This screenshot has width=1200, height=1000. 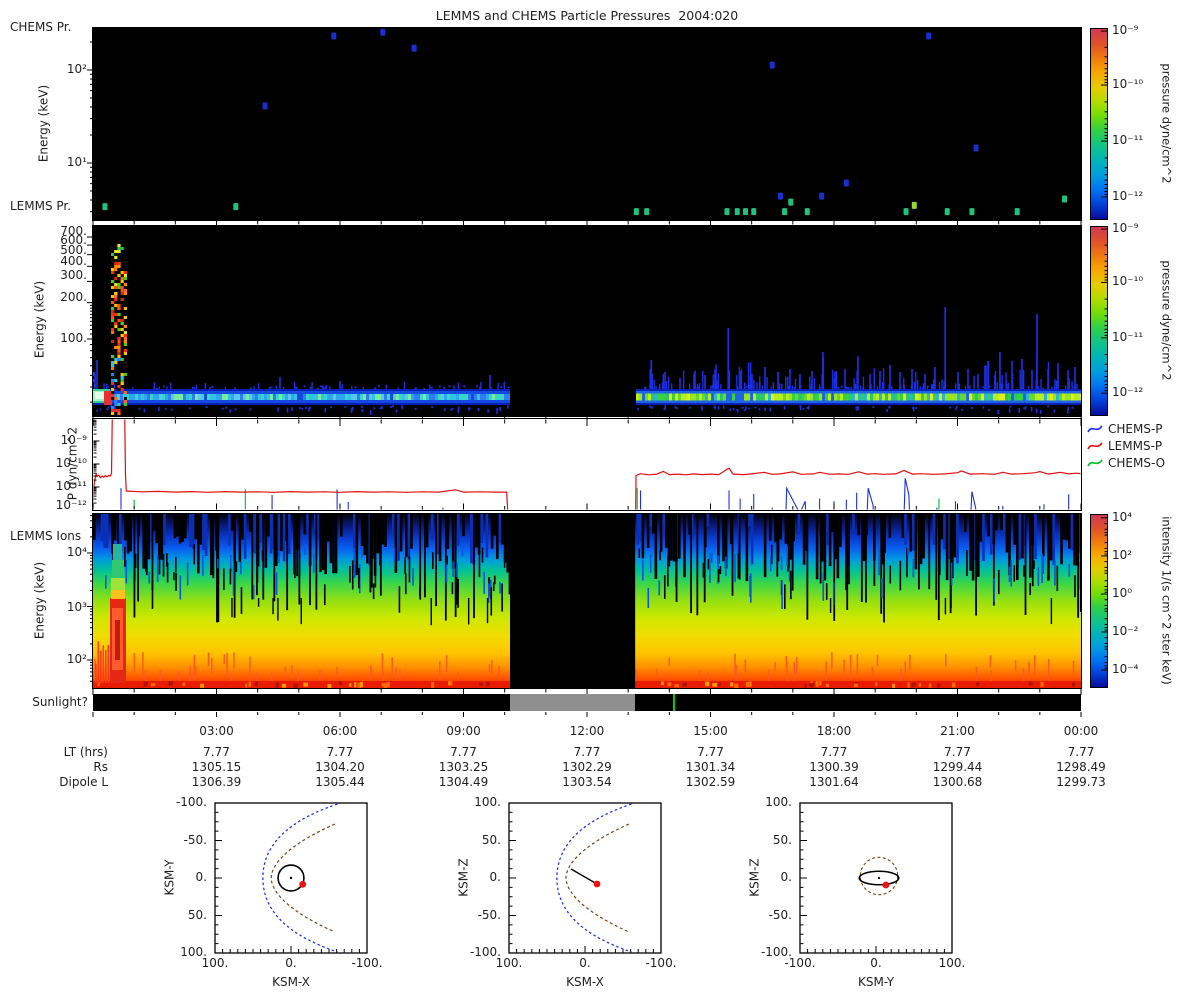 I want to click on legend-label: CHEMS-O, so click(x=1137, y=463).